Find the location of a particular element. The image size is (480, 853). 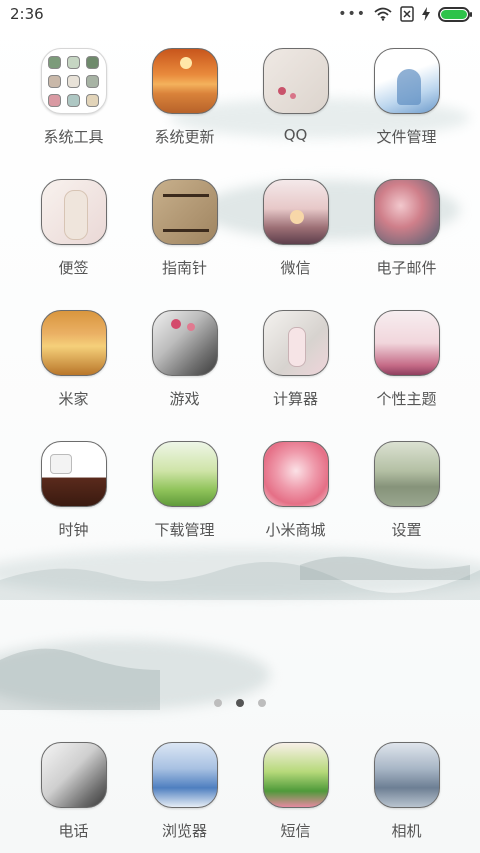

app-label: 时钟 is located at coordinates (73, 530).